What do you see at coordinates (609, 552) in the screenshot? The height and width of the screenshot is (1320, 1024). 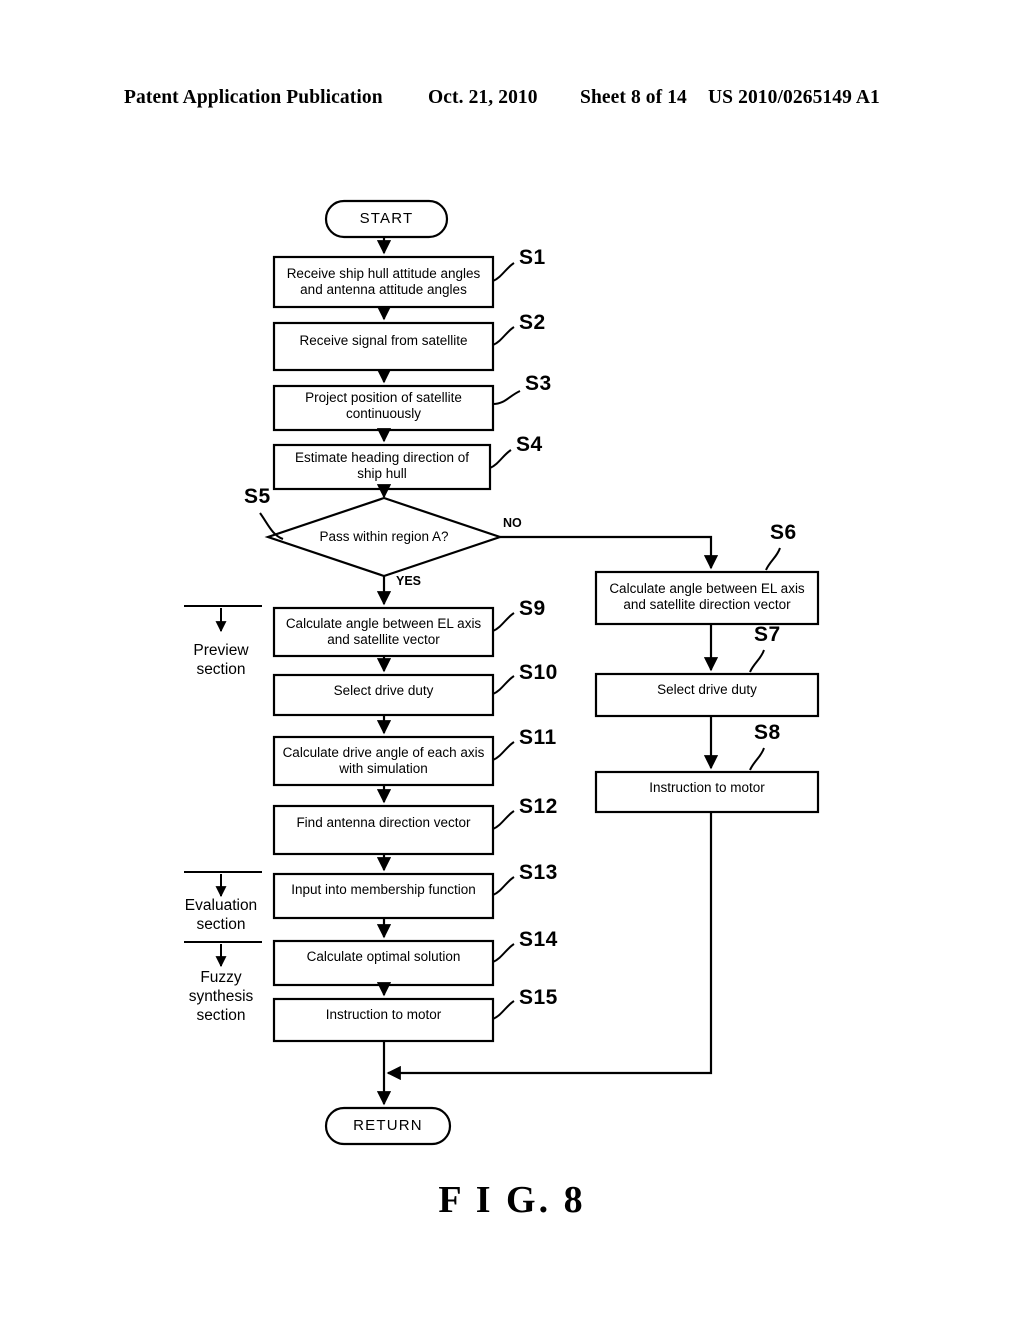 I see `connector-S5-no-to-S6` at bounding box center [609, 552].